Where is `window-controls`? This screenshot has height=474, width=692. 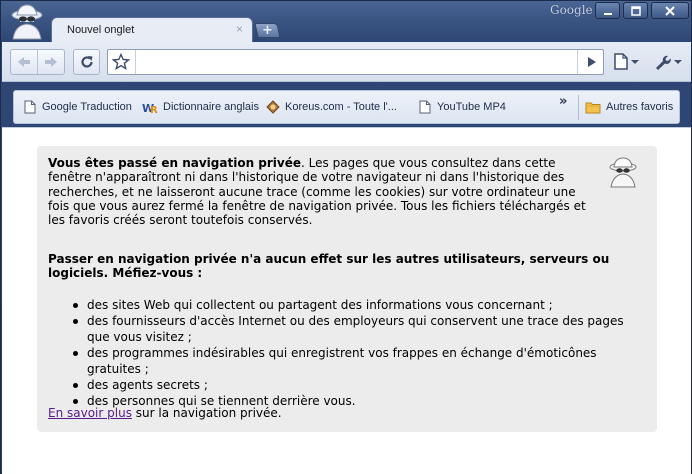
window-controls is located at coordinates (643, 10).